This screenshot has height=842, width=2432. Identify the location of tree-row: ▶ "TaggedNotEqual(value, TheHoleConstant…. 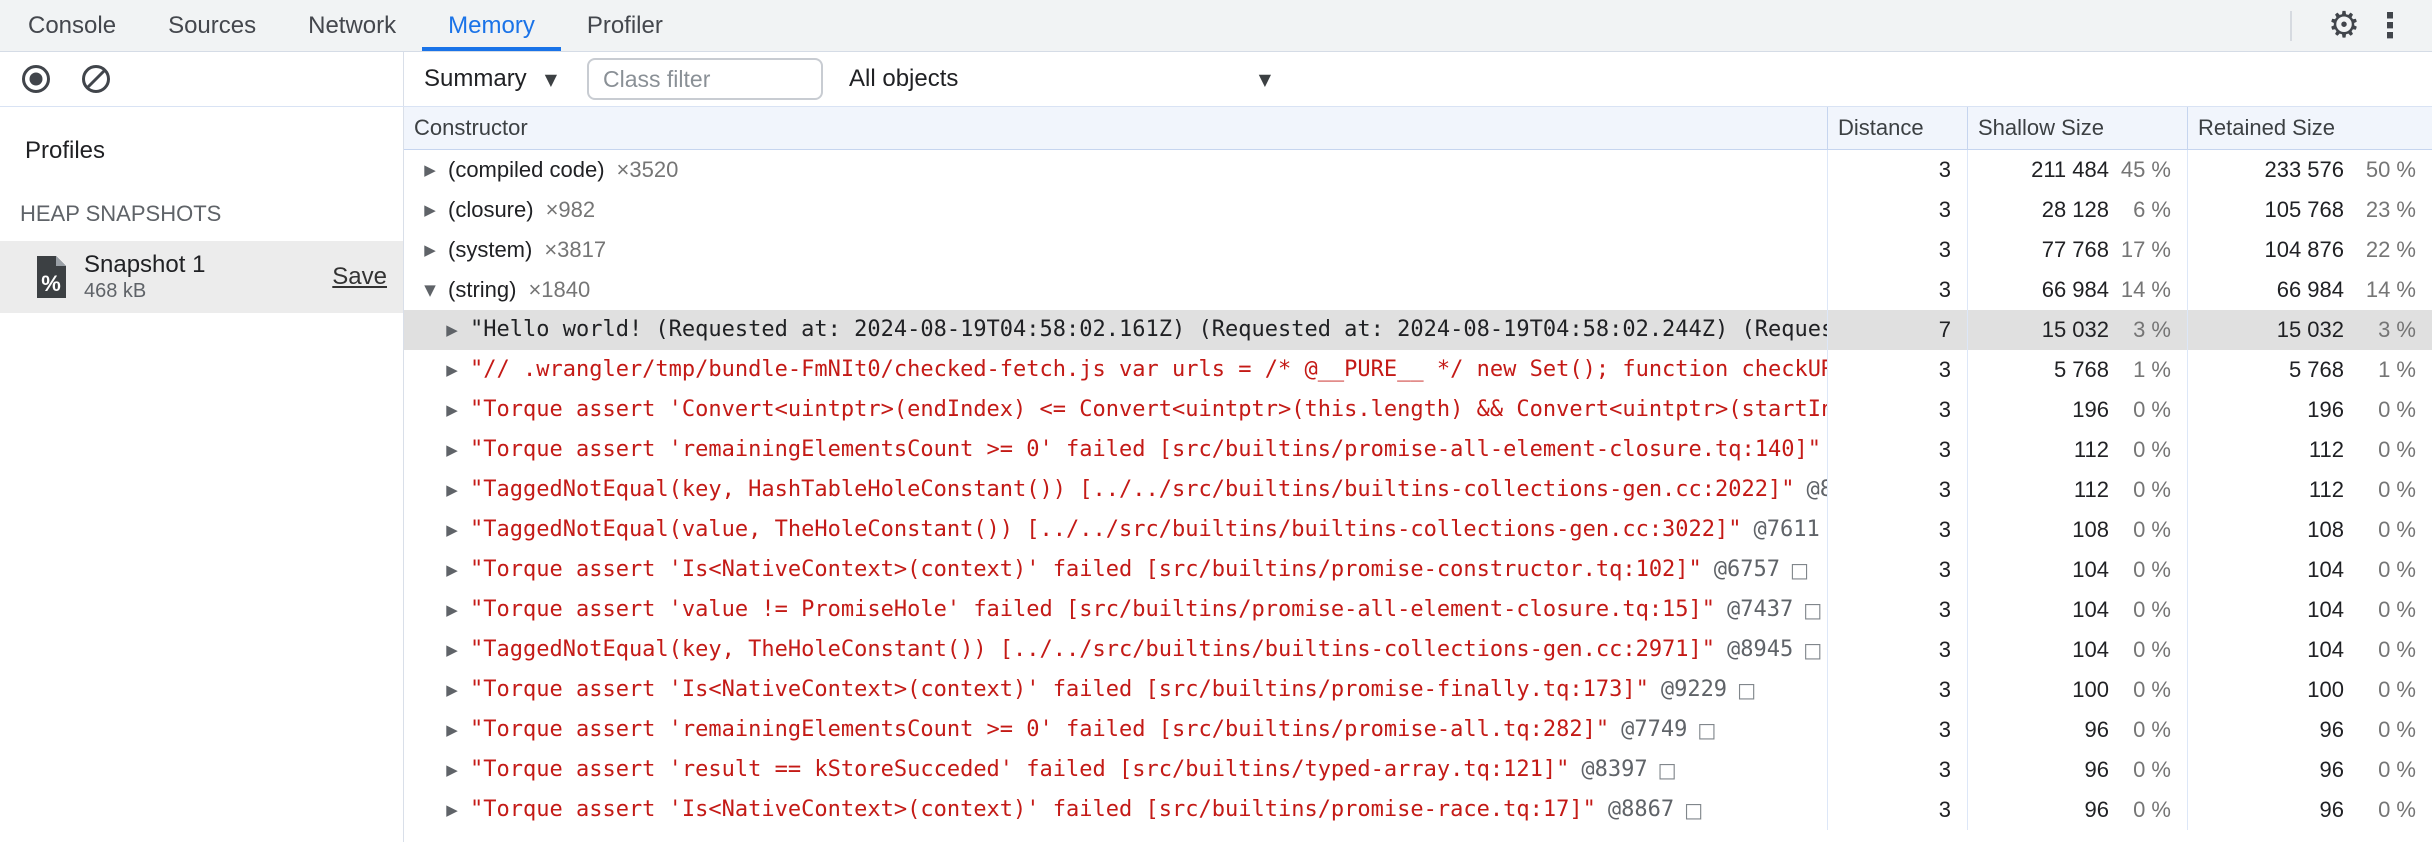
(1418, 530).